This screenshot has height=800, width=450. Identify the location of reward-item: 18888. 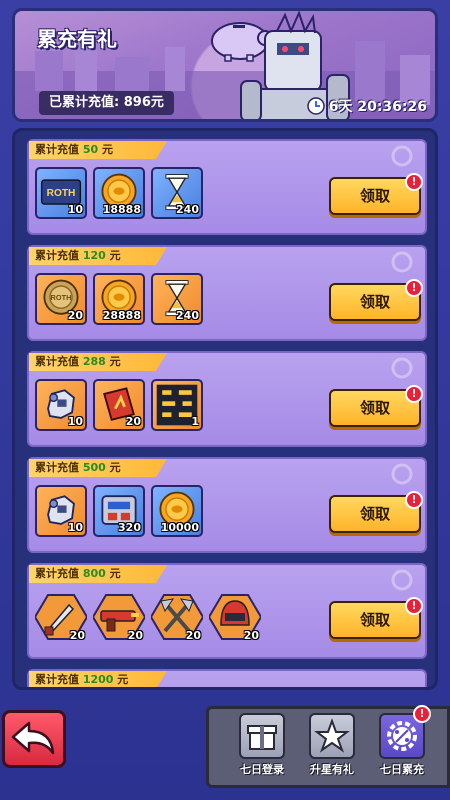
(119, 193).